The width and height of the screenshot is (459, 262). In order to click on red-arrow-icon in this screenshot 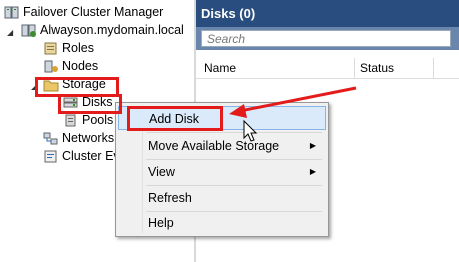, I will do `click(298, 99)`.